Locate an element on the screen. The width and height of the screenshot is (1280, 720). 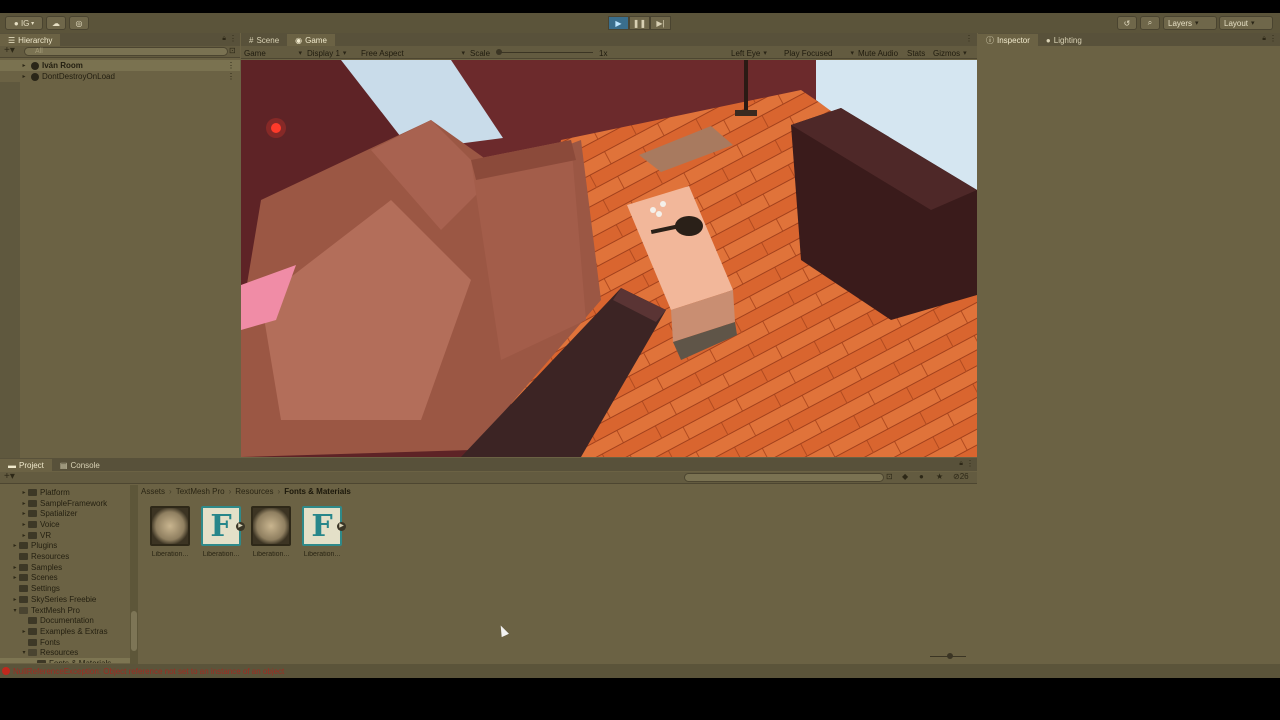
project-tree-item: ▸ Examples & Extras is located at coordinates (65, 631).